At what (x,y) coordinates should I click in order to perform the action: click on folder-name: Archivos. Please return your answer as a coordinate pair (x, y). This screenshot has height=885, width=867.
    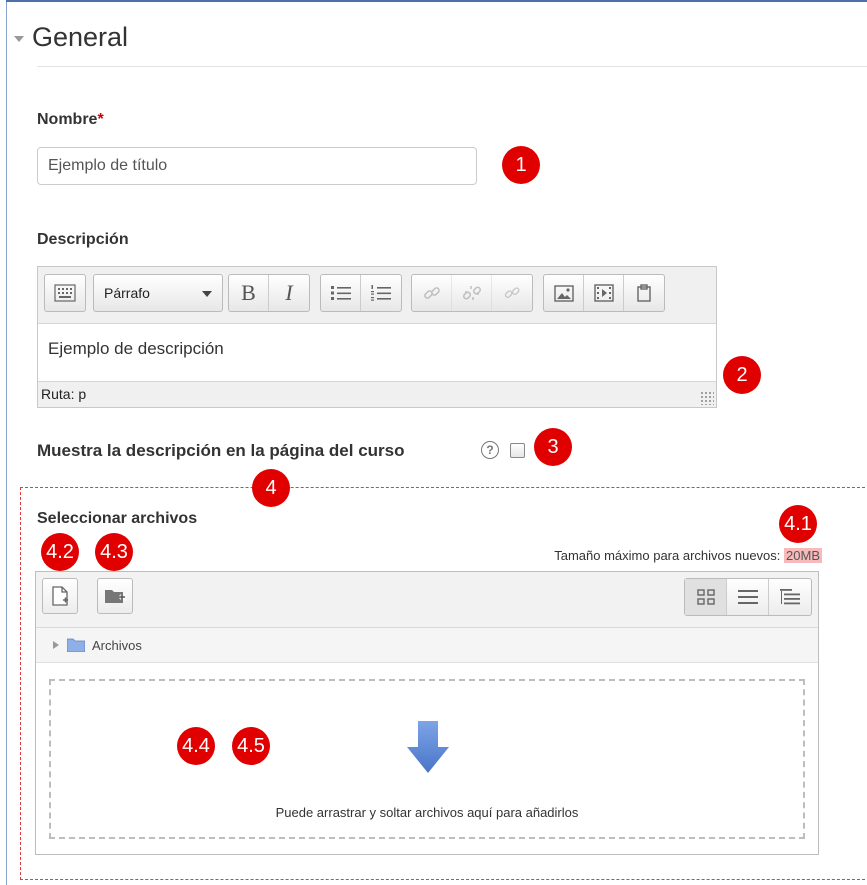
    Looking at the image, I should click on (117, 645).